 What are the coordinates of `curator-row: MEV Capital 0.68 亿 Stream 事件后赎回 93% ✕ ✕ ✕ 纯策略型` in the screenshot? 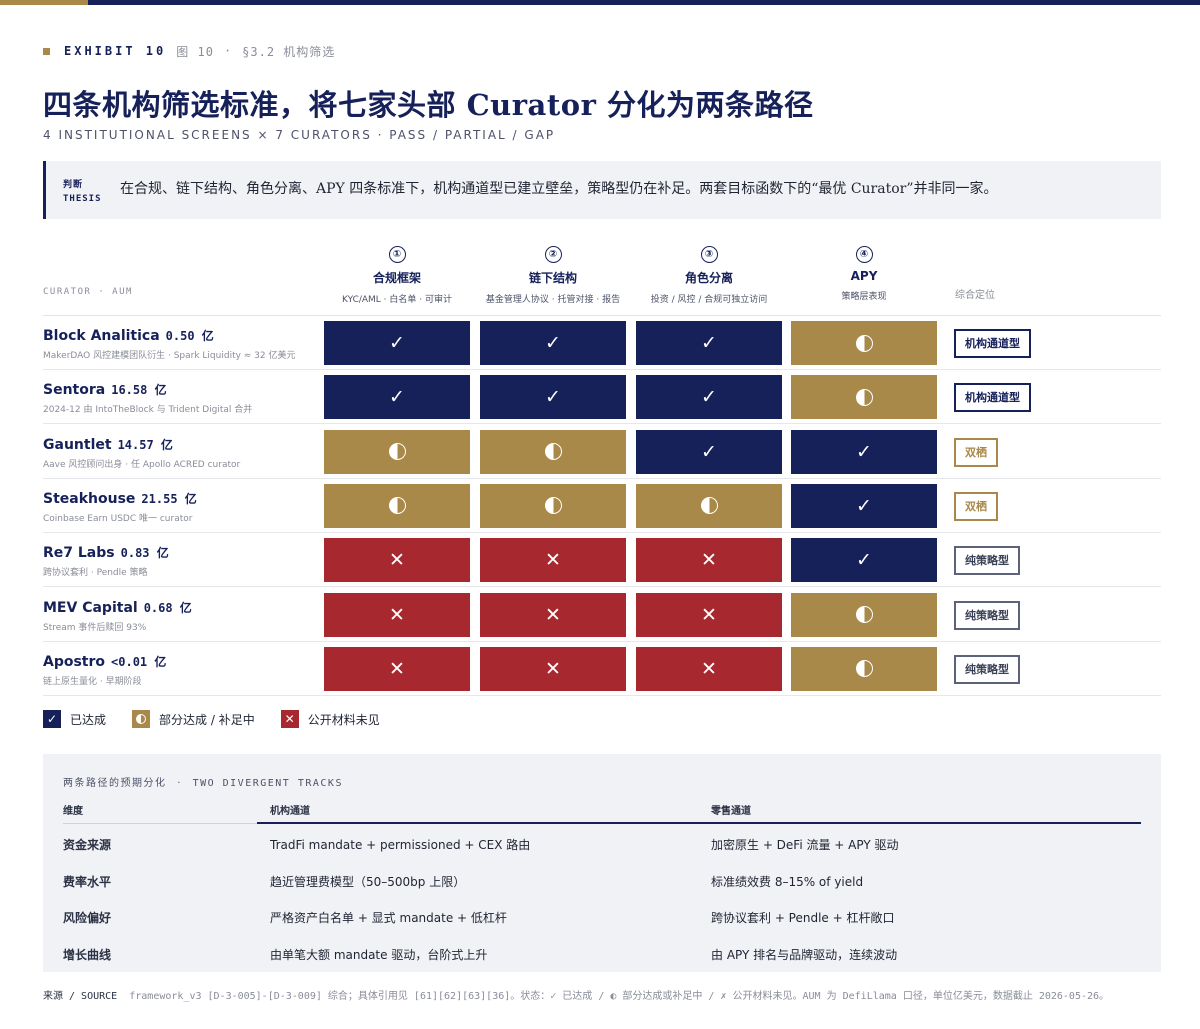 It's located at (602, 615).